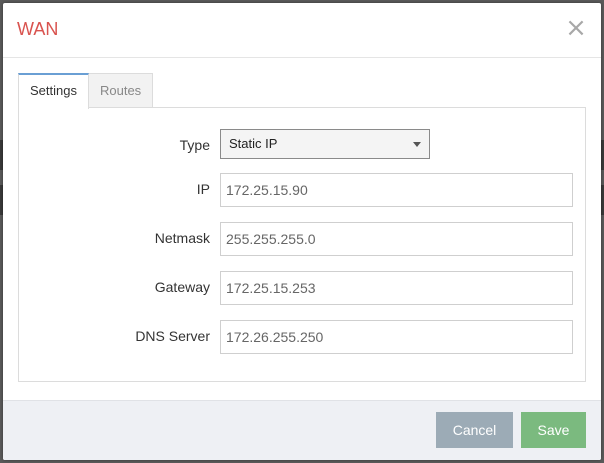 This screenshot has height=463, width=604. What do you see at coordinates (182, 287) in the screenshot?
I see `gateway-label: Gateway` at bounding box center [182, 287].